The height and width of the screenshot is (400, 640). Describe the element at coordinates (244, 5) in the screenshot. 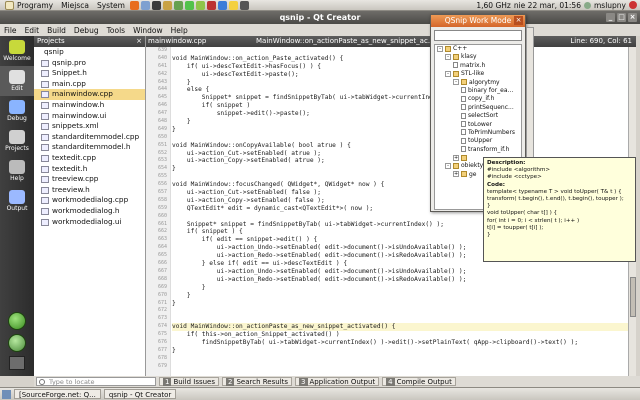

I see `app4-launcher-icon` at that location.